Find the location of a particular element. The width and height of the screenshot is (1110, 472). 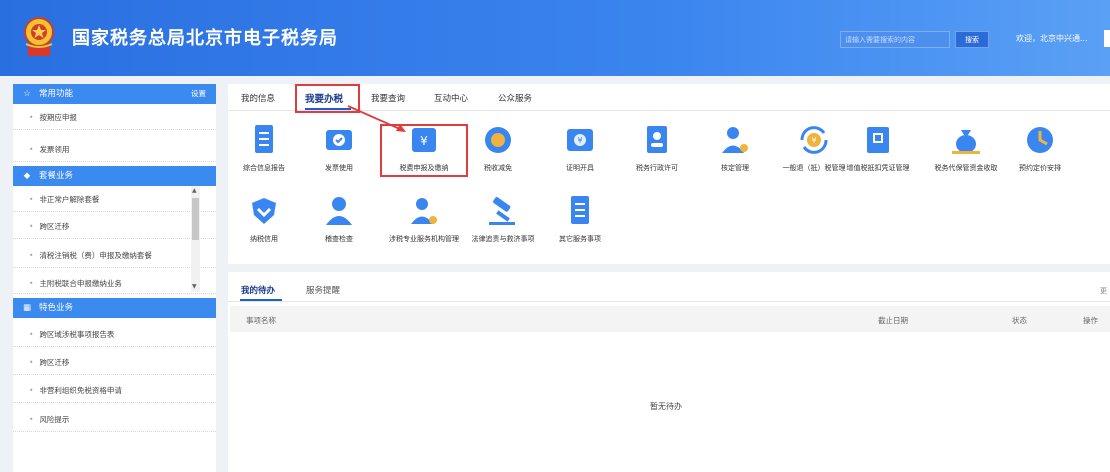

sidebar-item: • 按期应申报 is located at coordinates (114, 118).